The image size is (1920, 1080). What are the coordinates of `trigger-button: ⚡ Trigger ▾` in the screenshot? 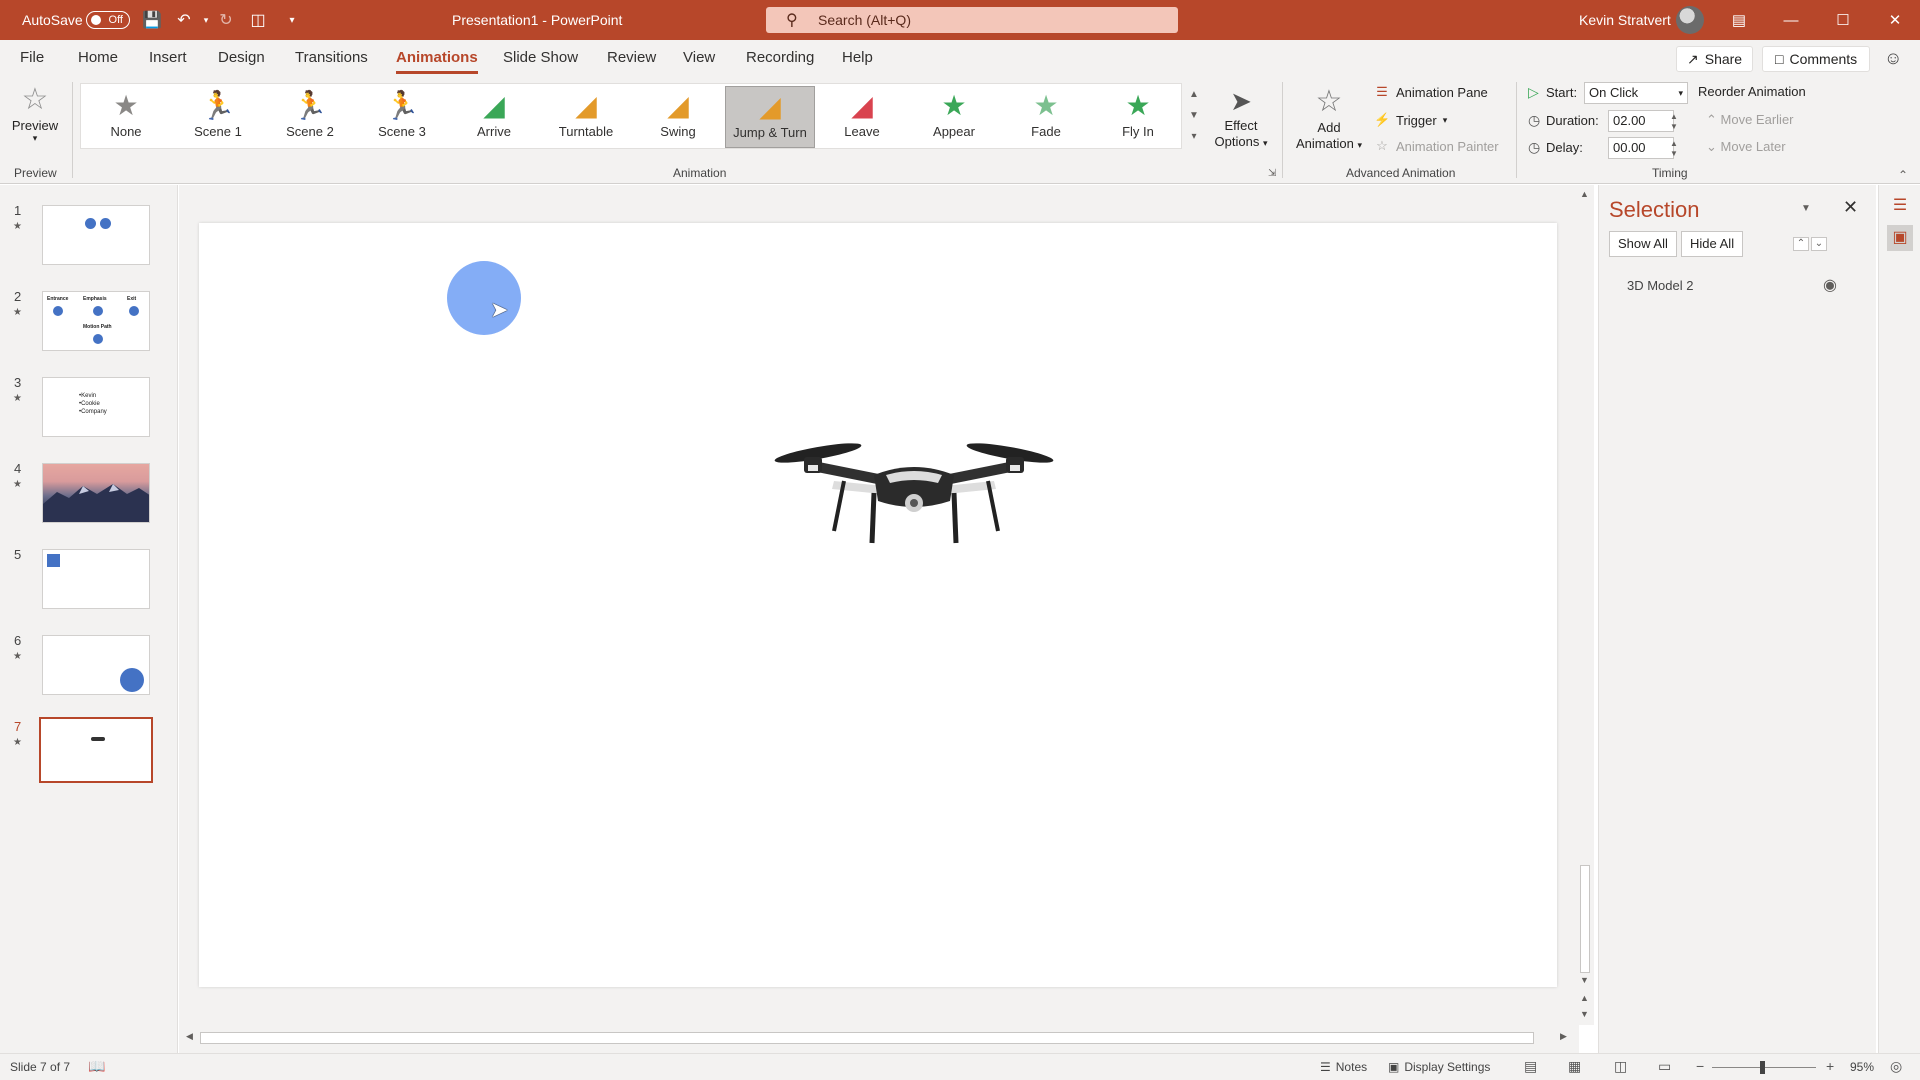 It's located at (1410, 120).